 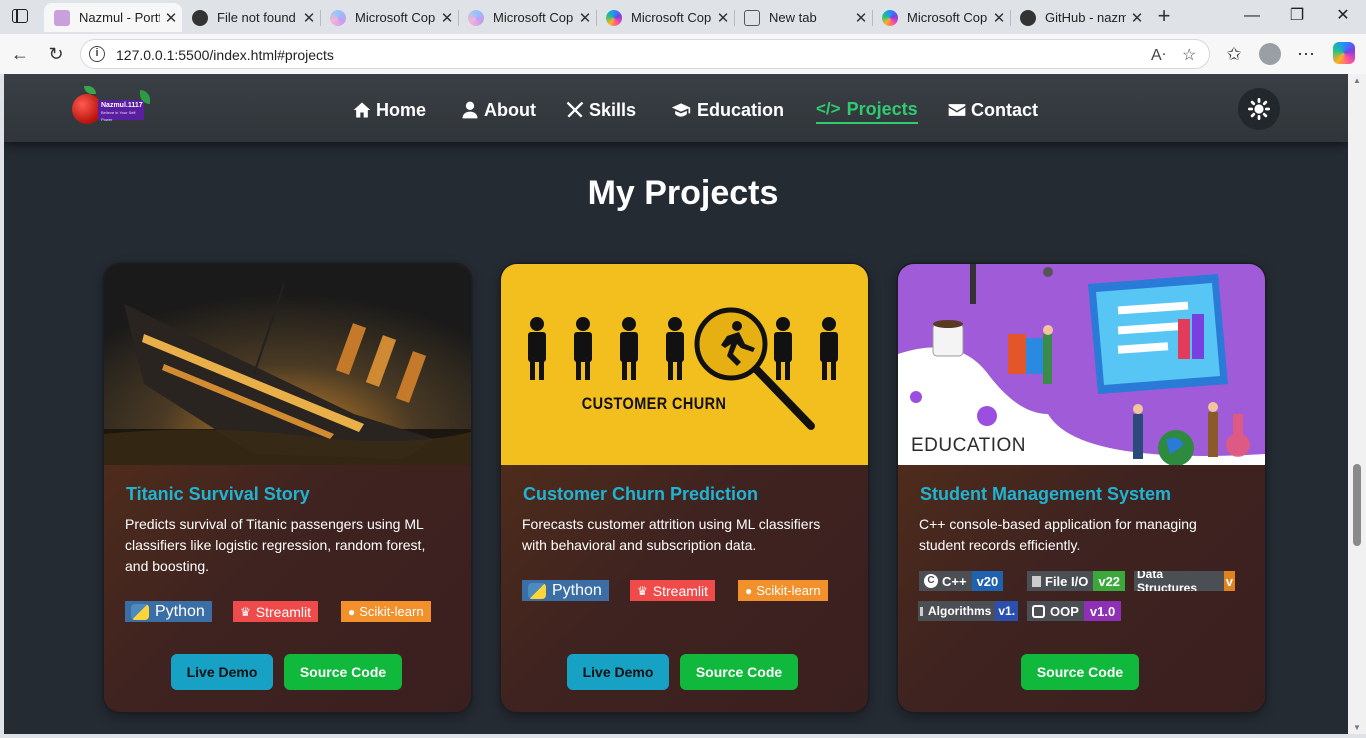 What do you see at coordinates (537, 590) in the screenshot?
I see `python-icon` at bounding box center [537, 590].